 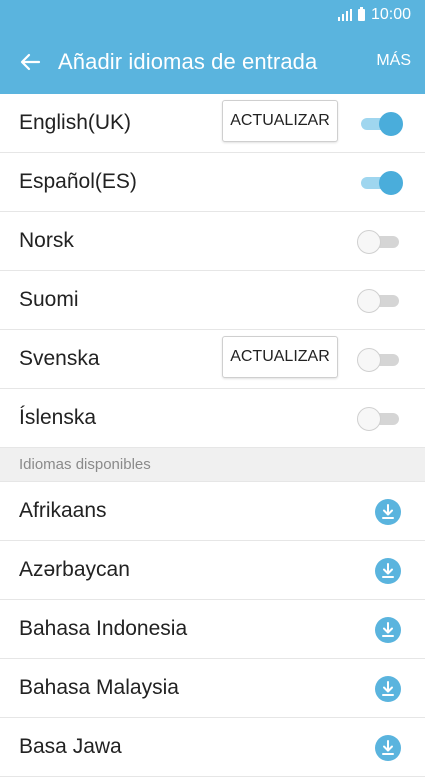 What do you see at coordinates (78, 181) in the screenshot?
I see `language-label: Español(ES)` at bounding box center [78, 181].